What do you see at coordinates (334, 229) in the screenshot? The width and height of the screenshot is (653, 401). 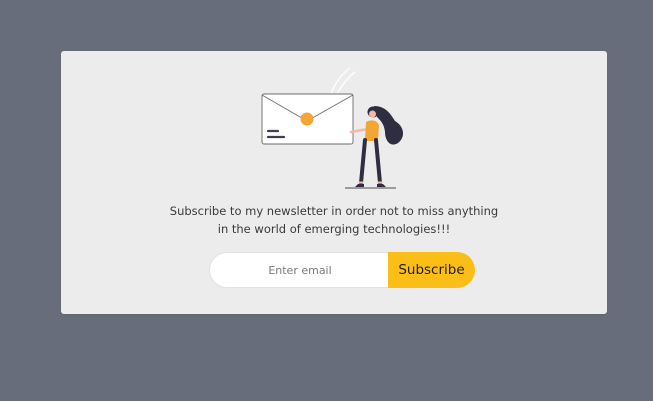 I see `message-line-2: in the world of emerging technologies!!!` at bounding box center [334, 229].